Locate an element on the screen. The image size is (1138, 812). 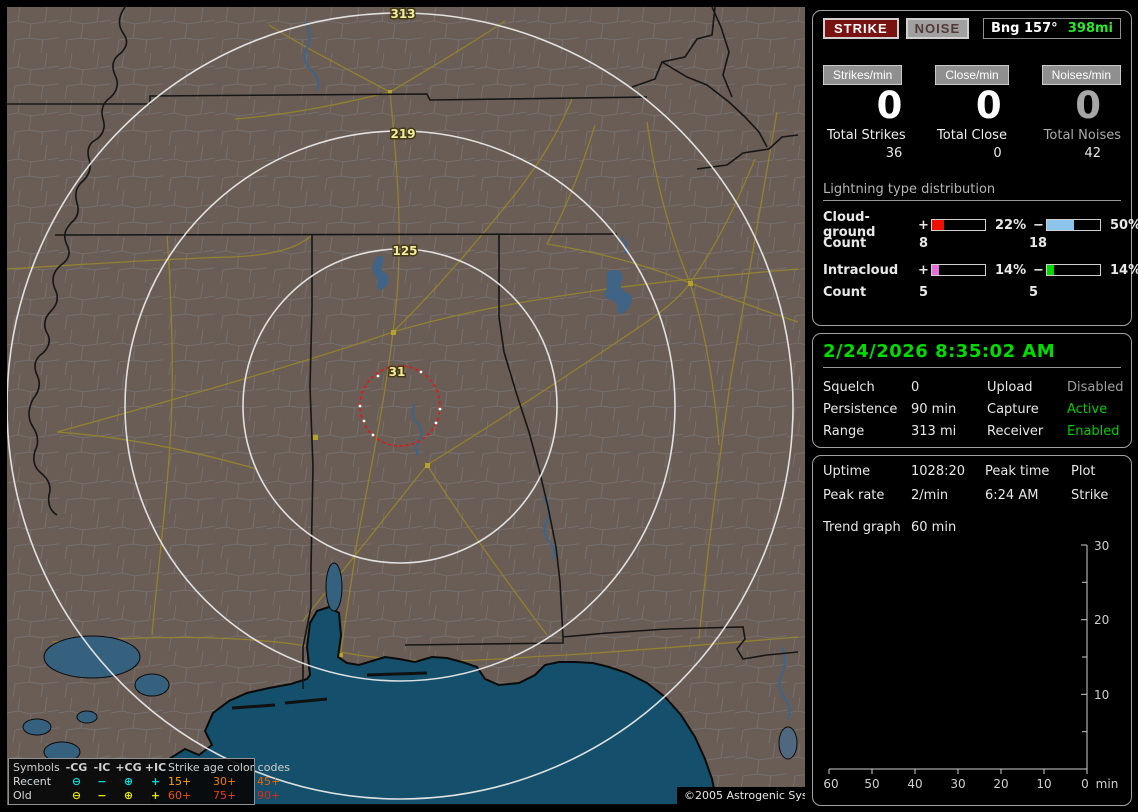
copyright-notice: ©2005 Astrogenic Systems is located at coordinates (741, 796).